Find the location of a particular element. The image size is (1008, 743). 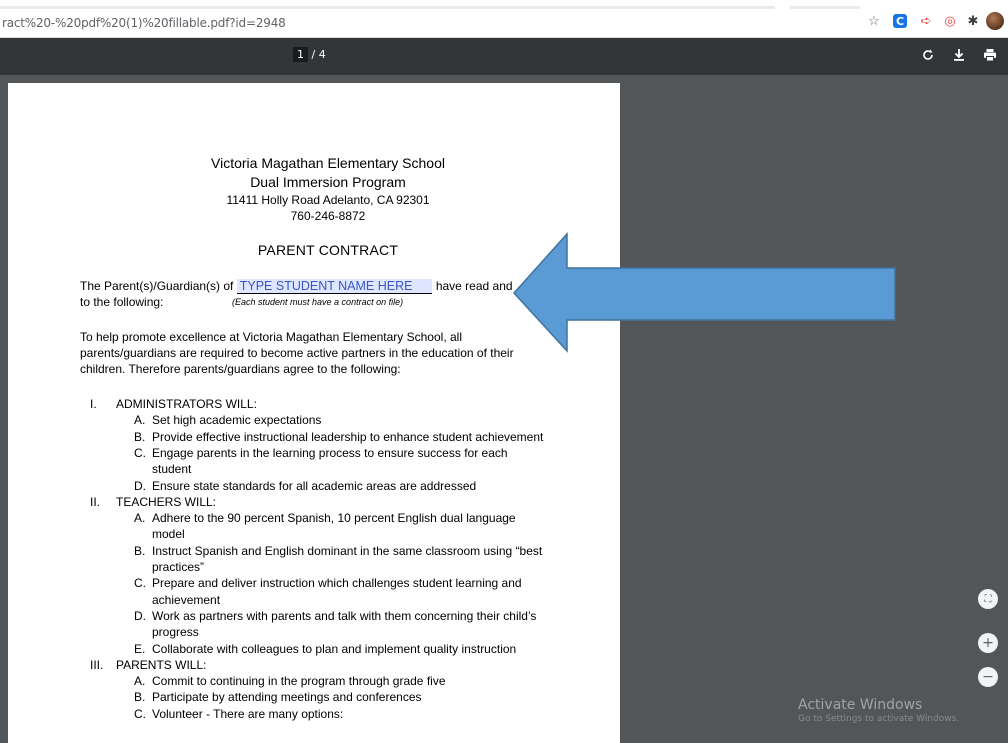

extension-c-icon: C is located at coordinates (900, 21).